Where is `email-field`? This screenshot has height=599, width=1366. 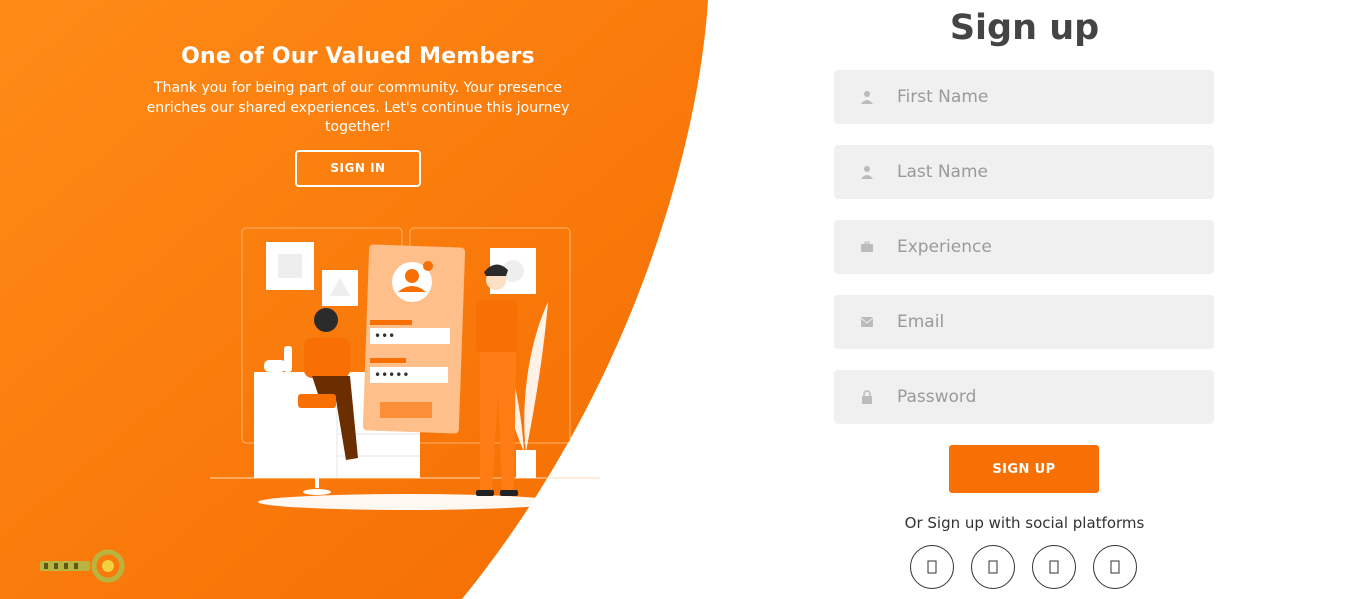
email-field is located at coordinates (1024, 322).